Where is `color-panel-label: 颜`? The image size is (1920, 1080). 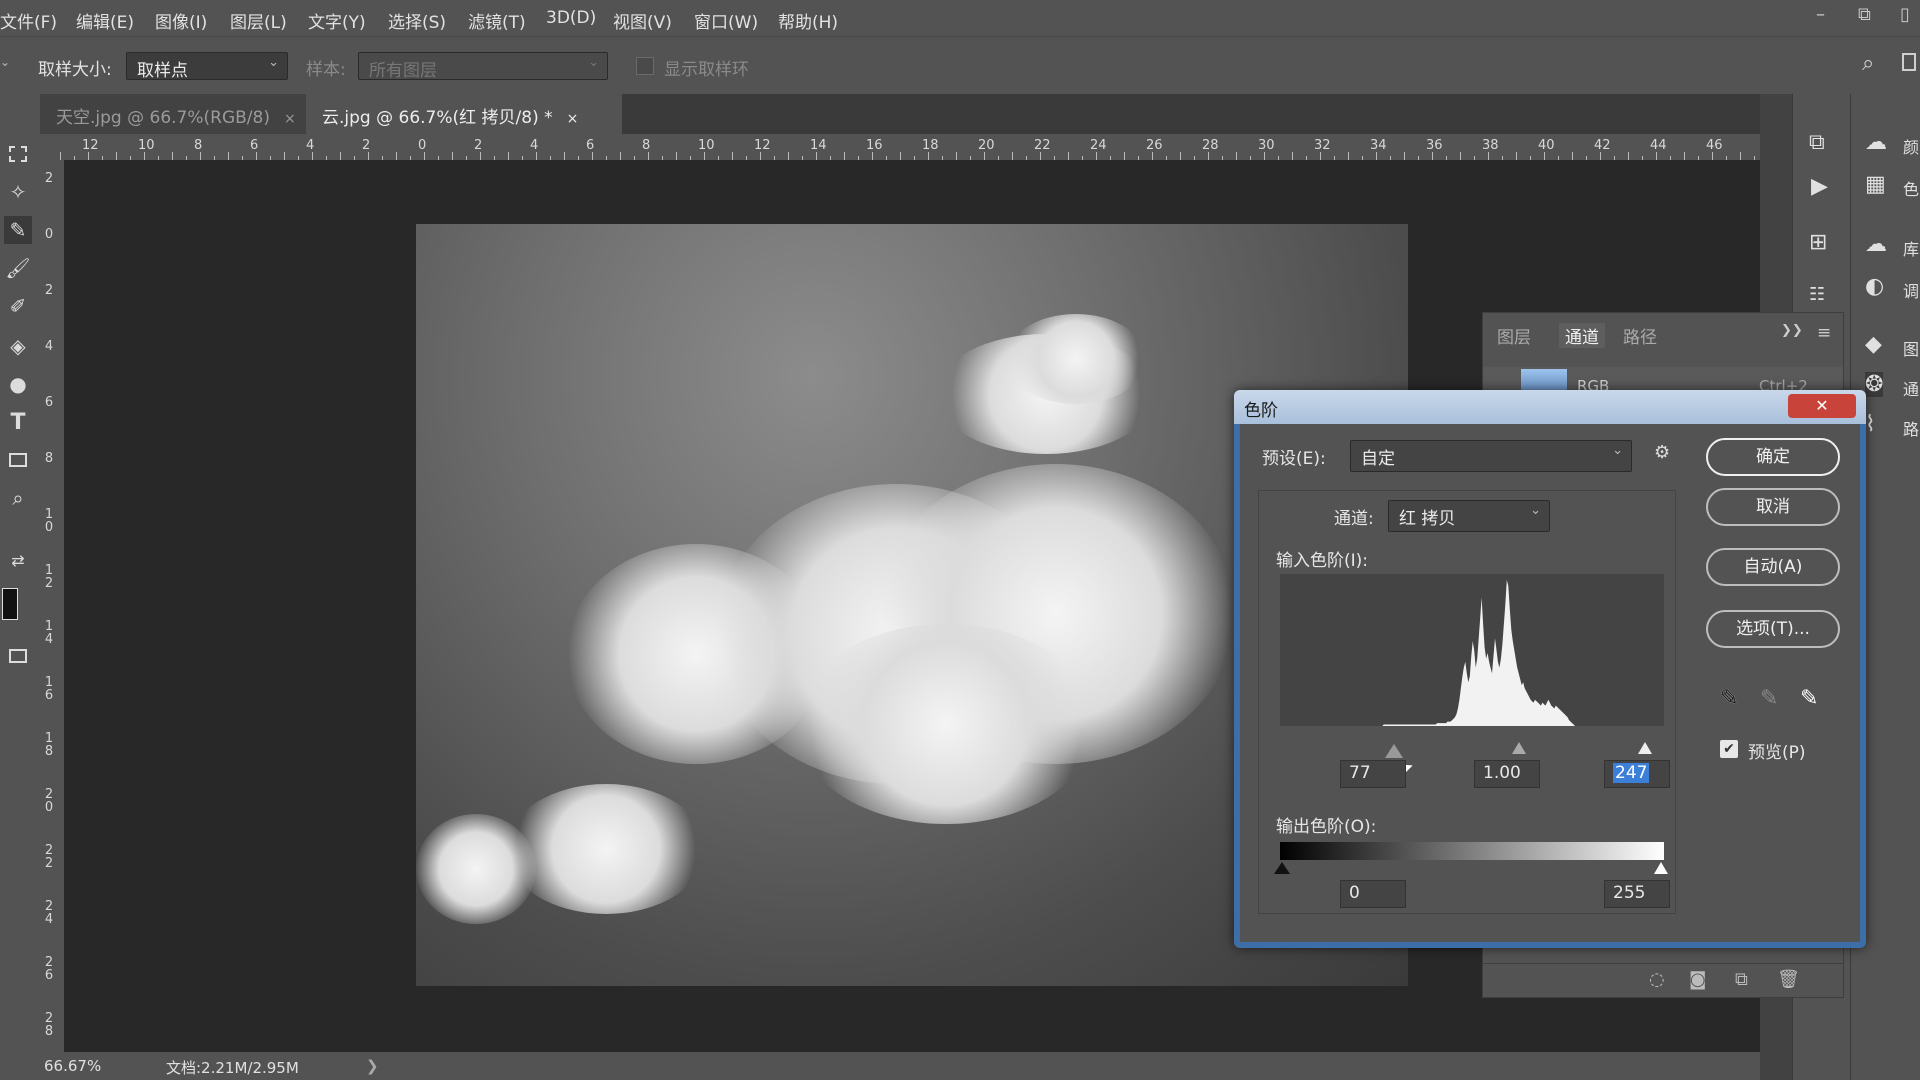
color-panel-label: 颜 is located at coordinates (1911, 146).